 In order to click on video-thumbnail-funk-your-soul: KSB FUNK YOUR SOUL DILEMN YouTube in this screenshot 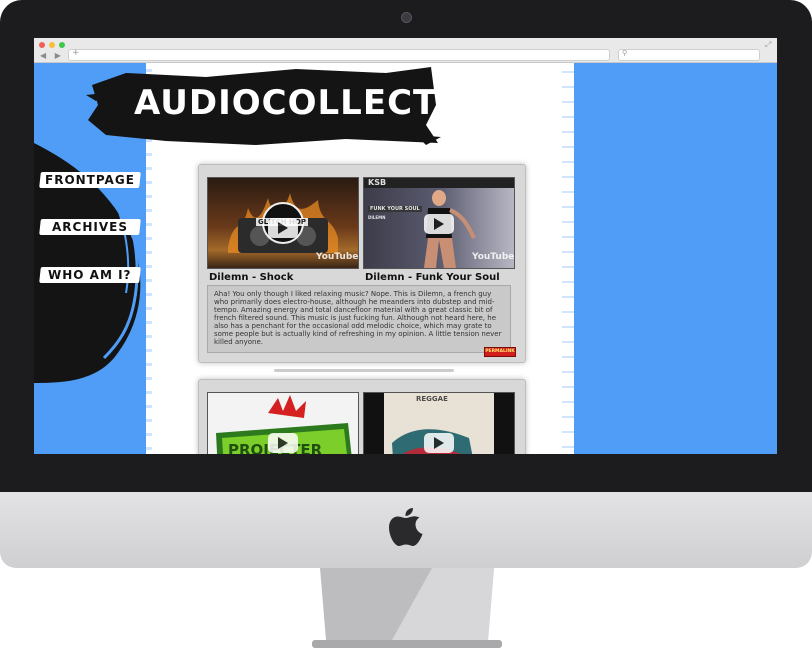, I will do `click(439, 223)`.